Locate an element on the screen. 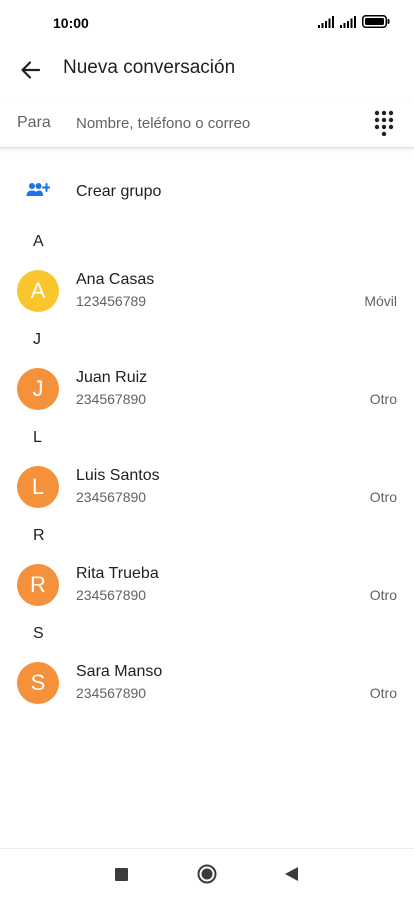  create-group-button: Crear grupo is located at coordinates (207, 192).